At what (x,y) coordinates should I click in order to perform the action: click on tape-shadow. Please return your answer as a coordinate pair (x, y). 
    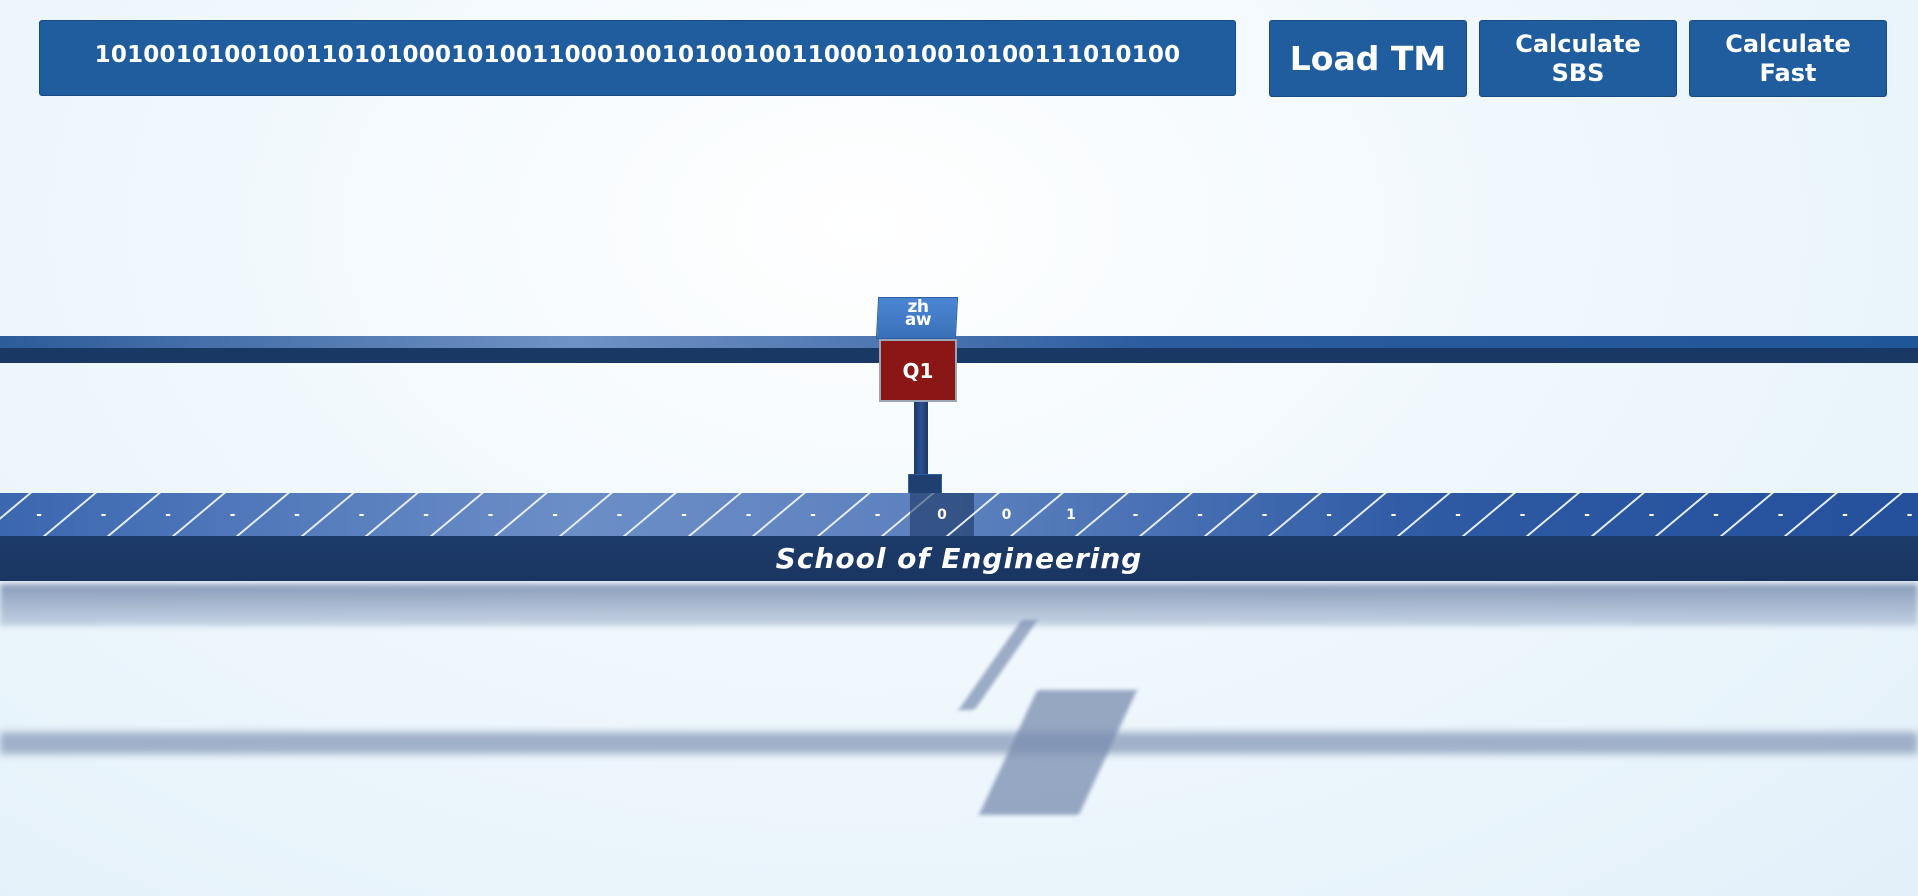
    Looking at the image, I should click on (959, 605).